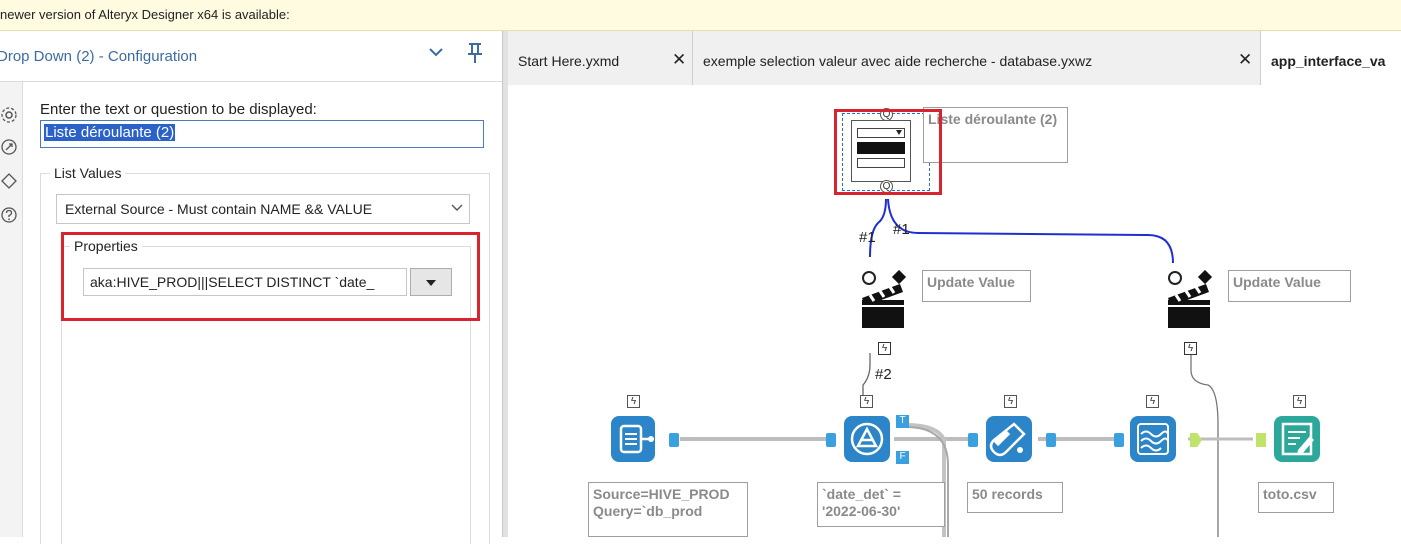 The height and width of the screenshot is (544, 1401). I want to click on filter-icon, so click(867, 439).